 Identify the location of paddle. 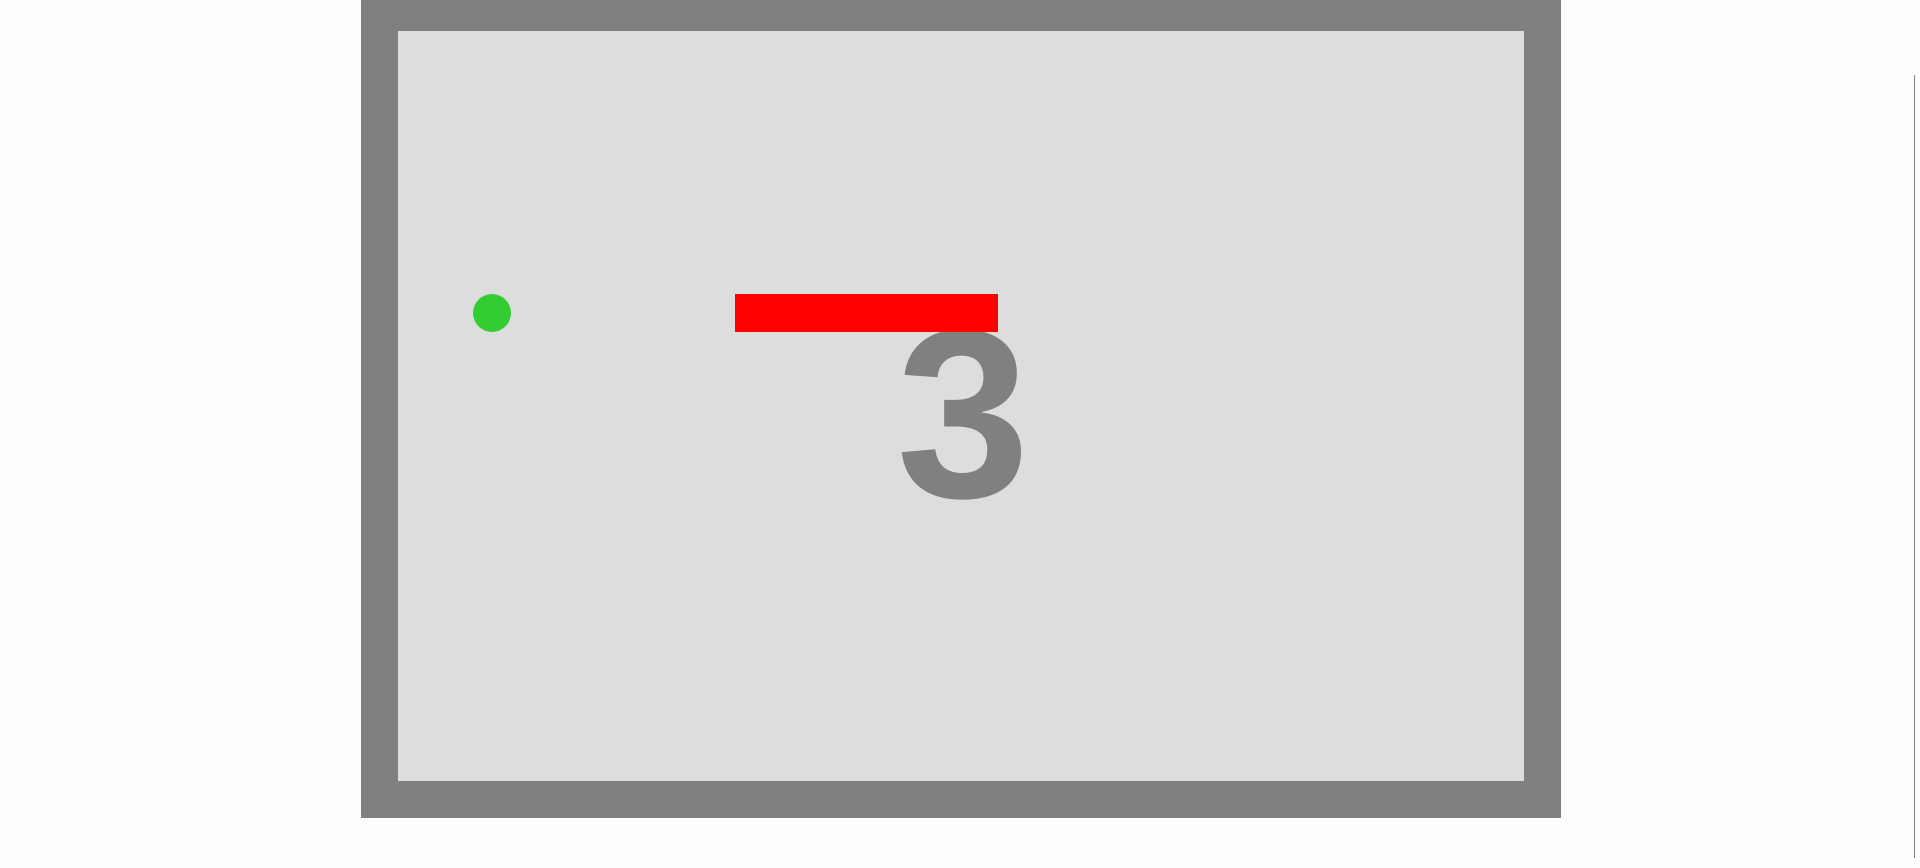
(866, 313).